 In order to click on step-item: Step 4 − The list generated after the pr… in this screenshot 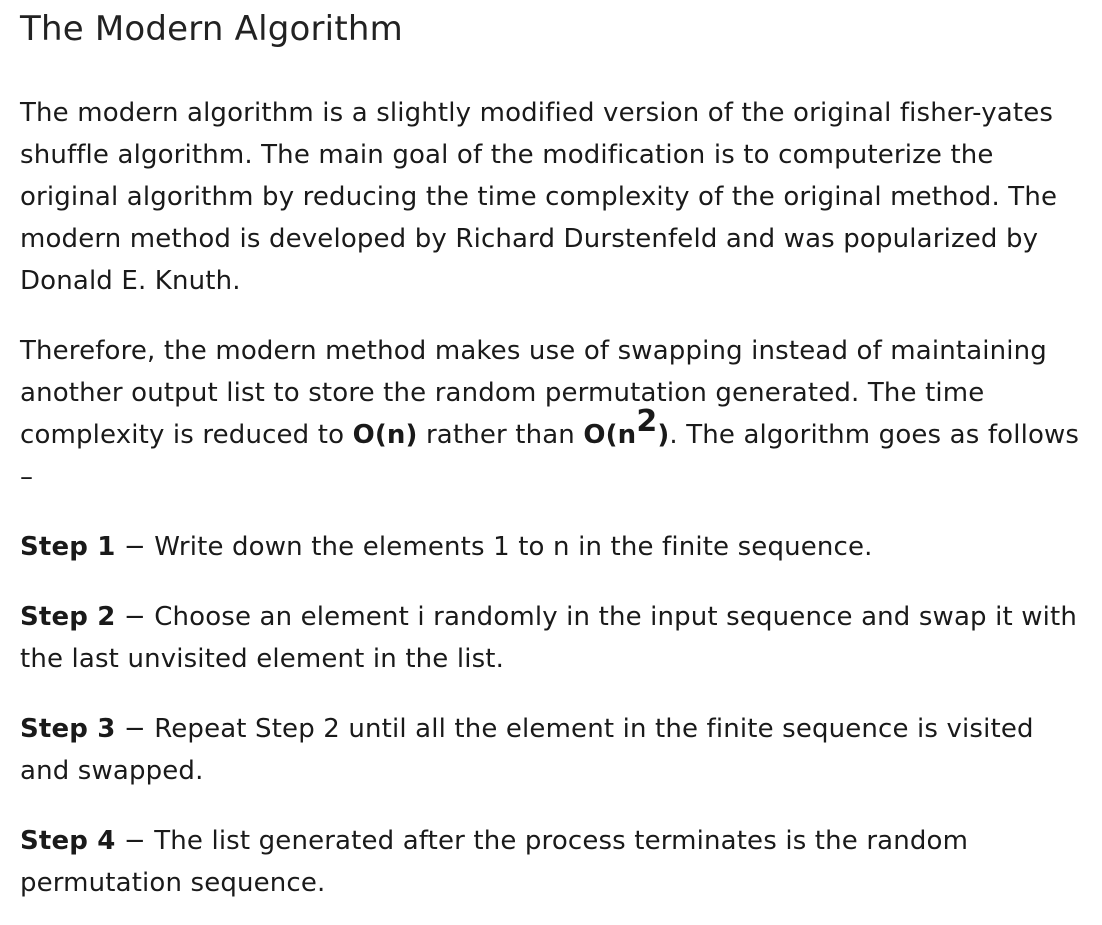, I will do `click(551, 862)`.